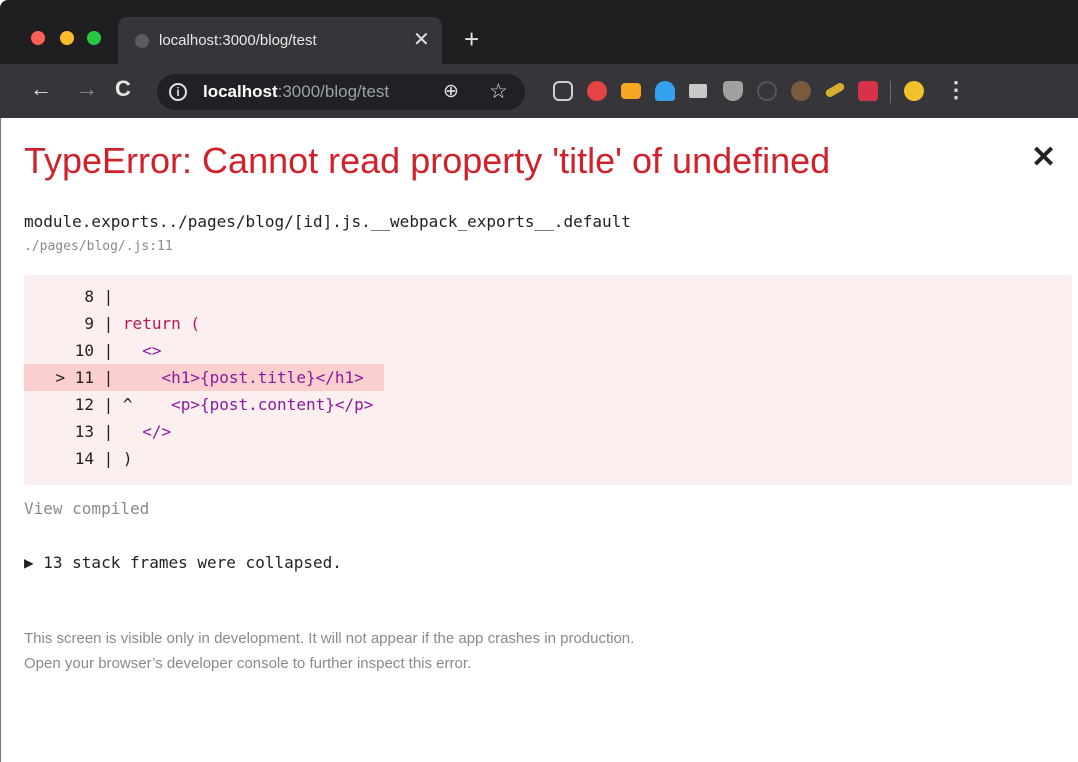 The image size is (1078, 762). What do you see at coordinates (84, 431) in the screenshot?
I see `line-number: 13` at bounding box center [84, 431].